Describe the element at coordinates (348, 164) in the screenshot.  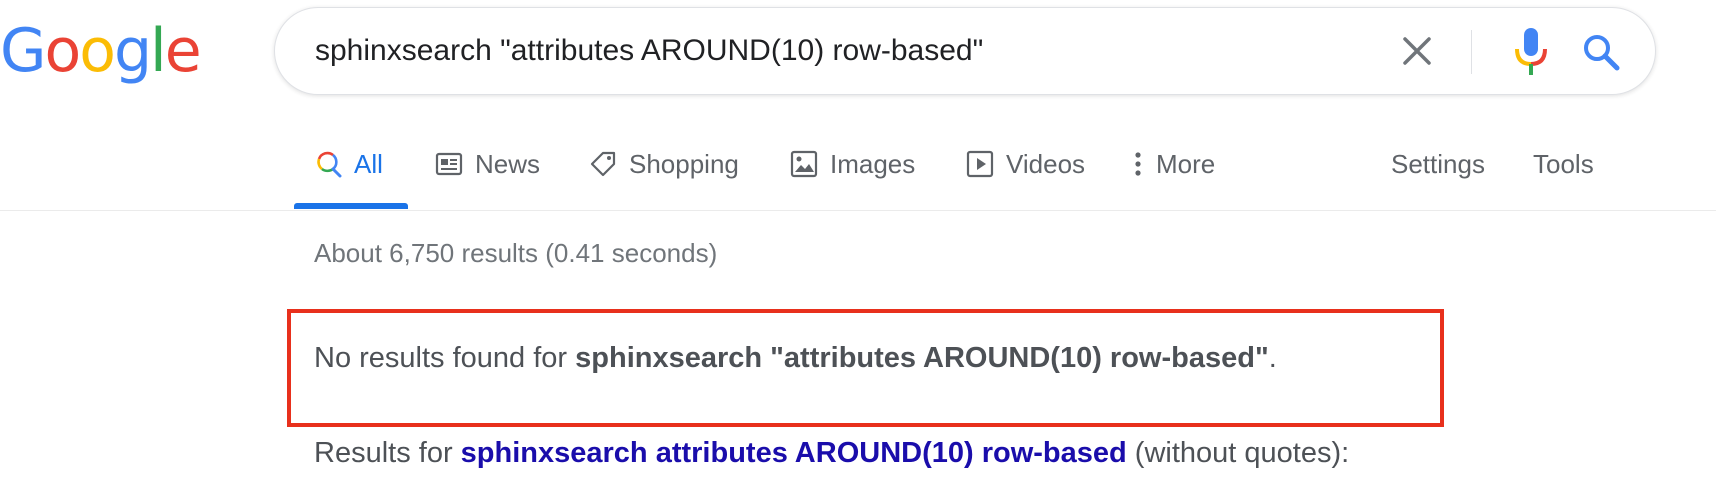
I see `tab-all: All` at that location.